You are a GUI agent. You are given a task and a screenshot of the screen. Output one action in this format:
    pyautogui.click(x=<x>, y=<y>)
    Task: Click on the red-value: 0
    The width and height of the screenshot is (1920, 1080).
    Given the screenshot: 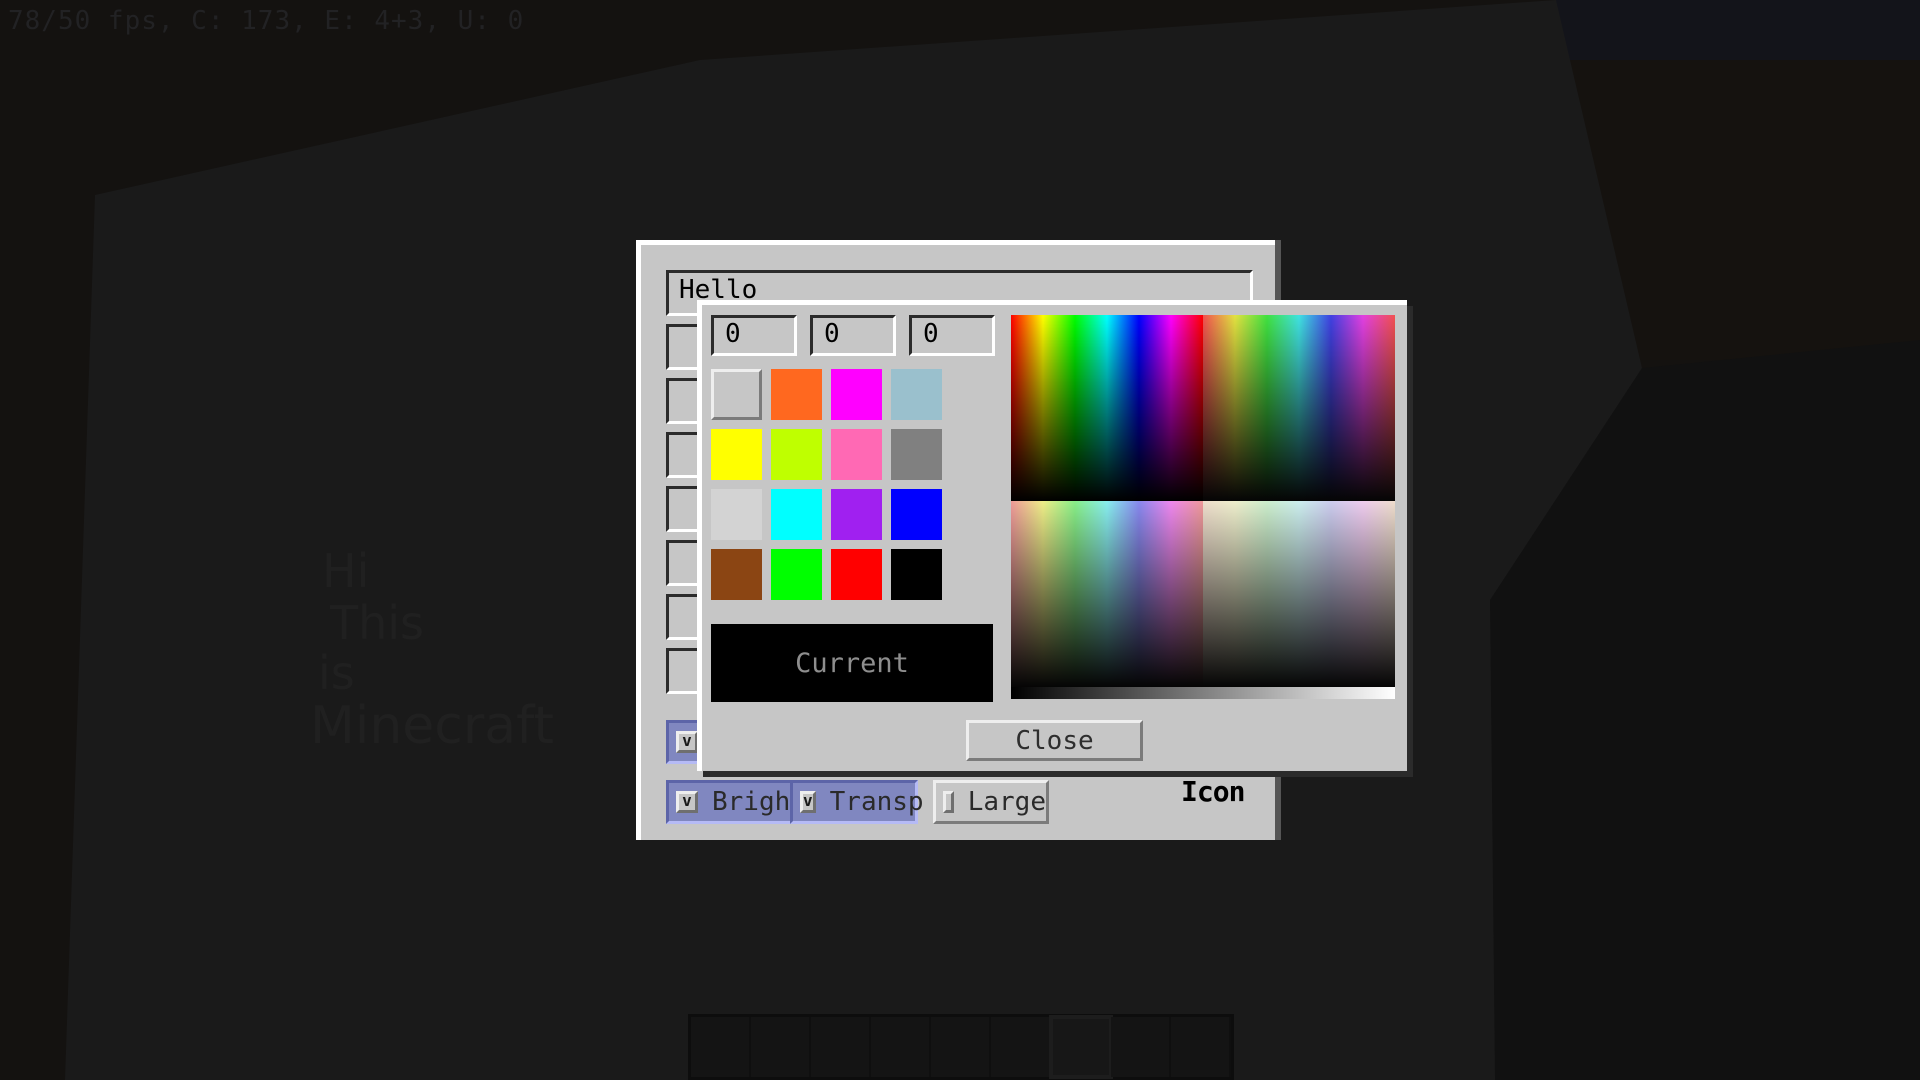 What is the action you would take?
    pyautogui.click(x=733, y=334)
    